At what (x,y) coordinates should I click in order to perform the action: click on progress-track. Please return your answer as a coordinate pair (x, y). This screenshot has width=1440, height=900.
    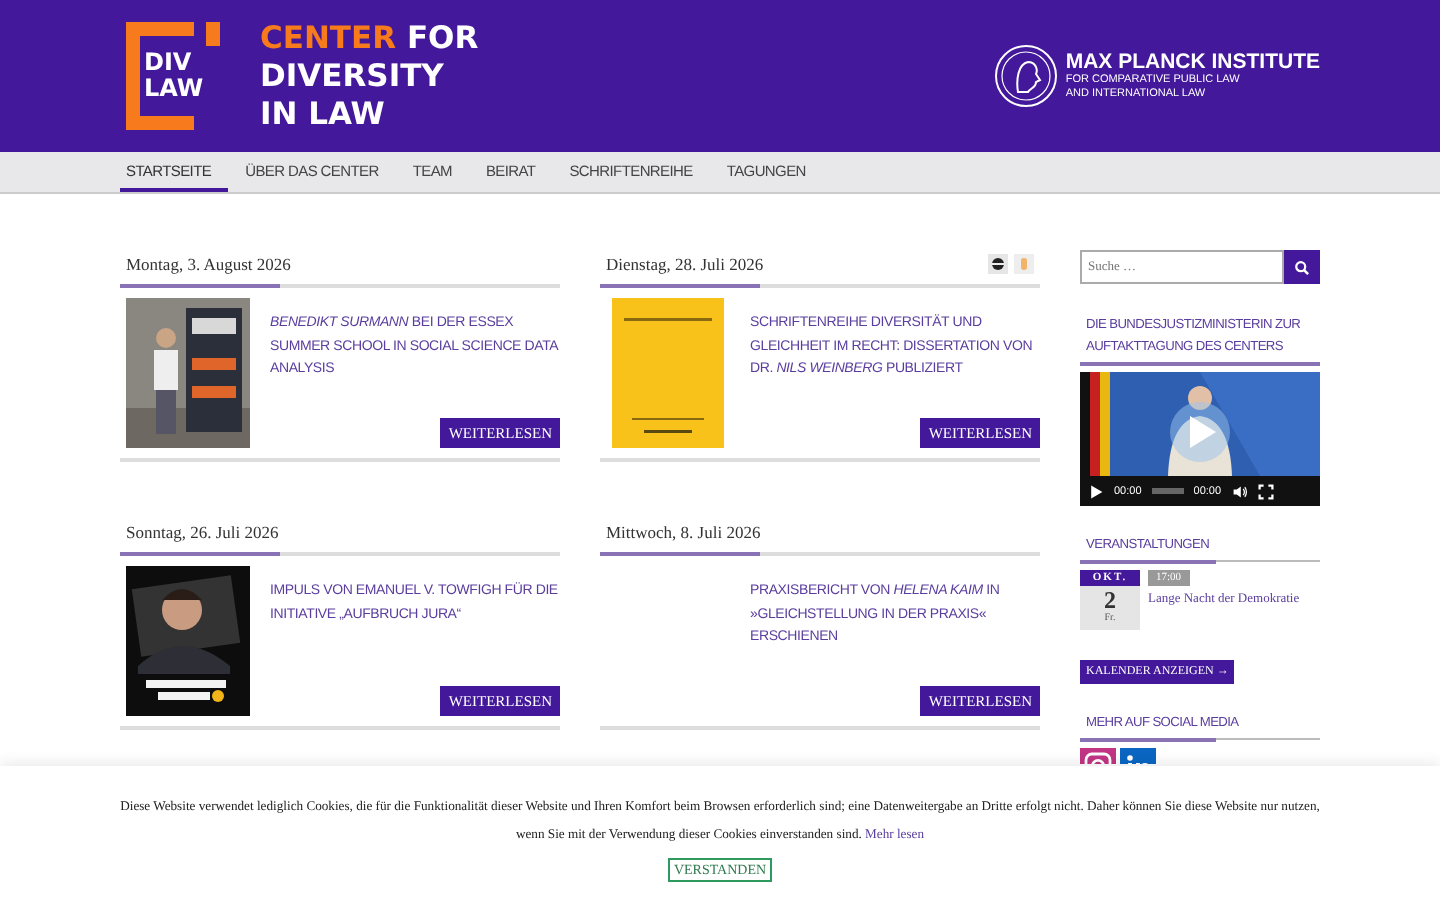
    Looking at the image, I should click on (1167, 491).